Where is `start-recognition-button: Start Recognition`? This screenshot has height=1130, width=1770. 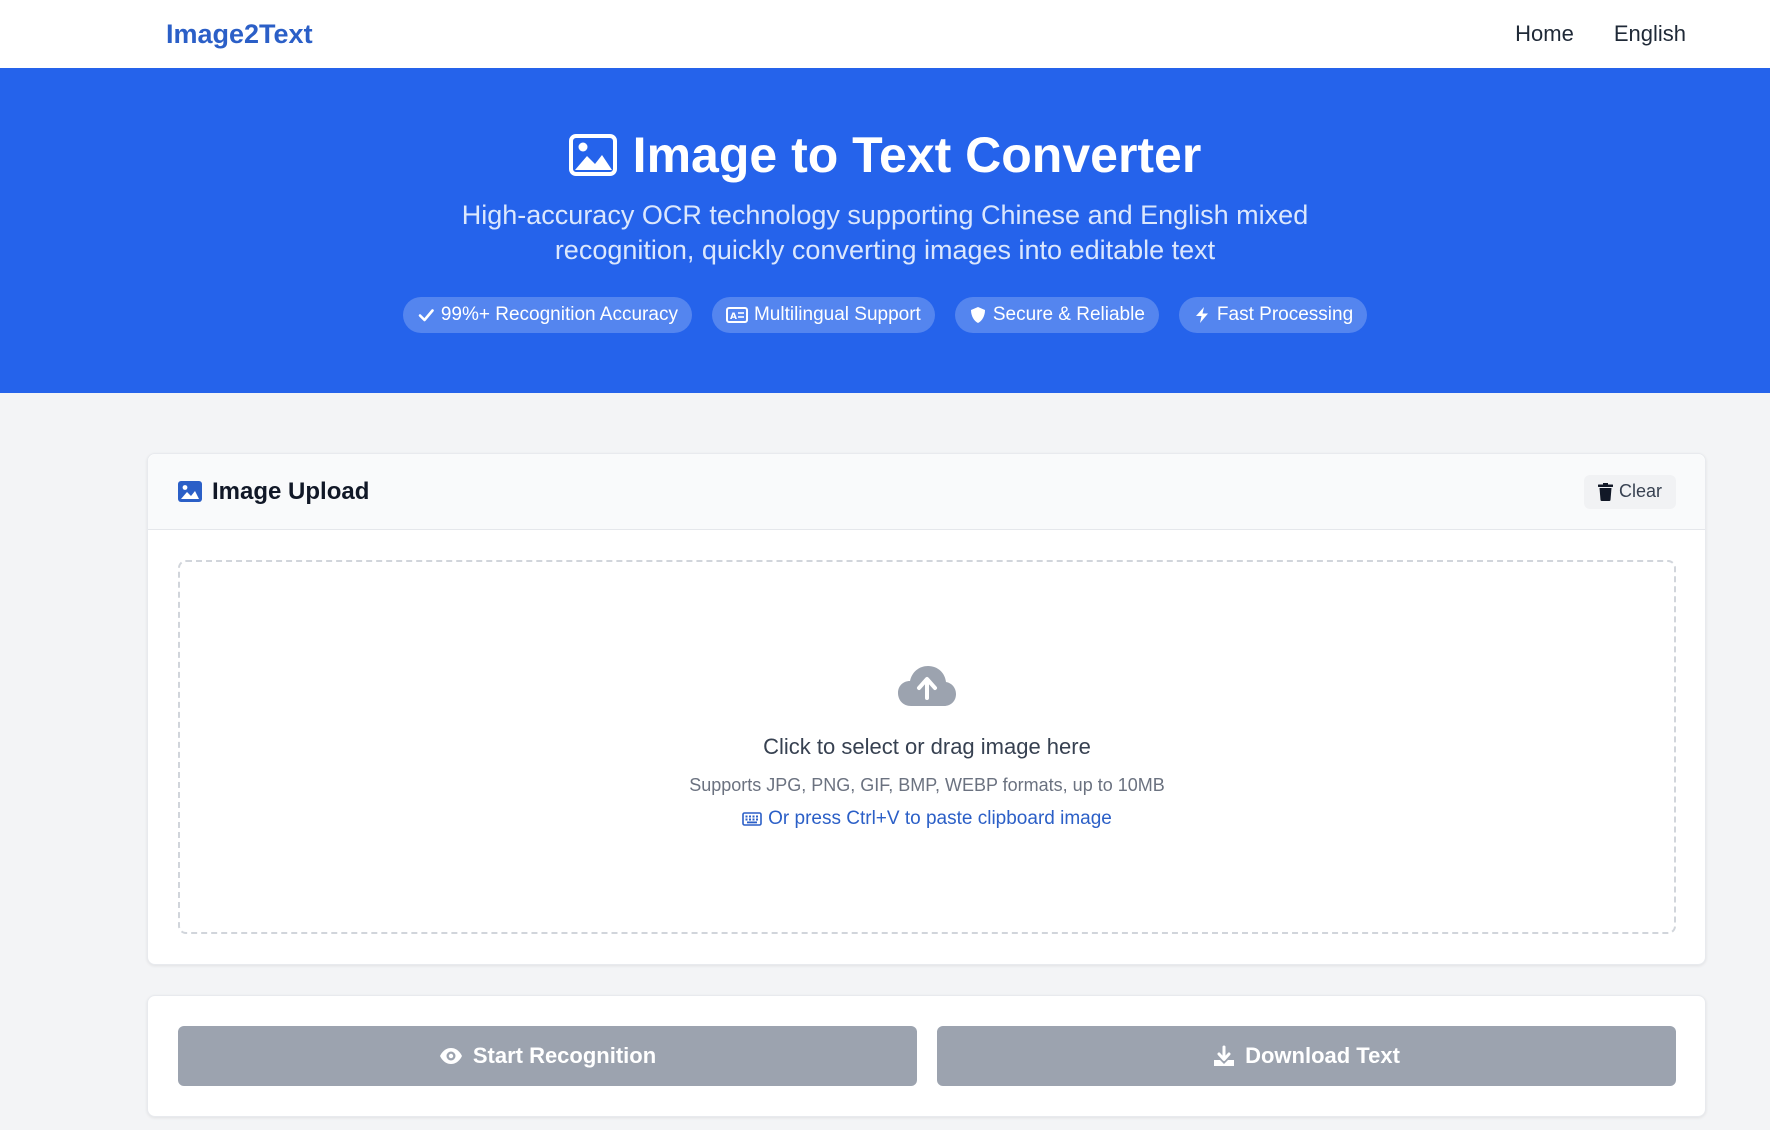 start-recognition-button: Start Recognition is located at coordinates (547, 1056).